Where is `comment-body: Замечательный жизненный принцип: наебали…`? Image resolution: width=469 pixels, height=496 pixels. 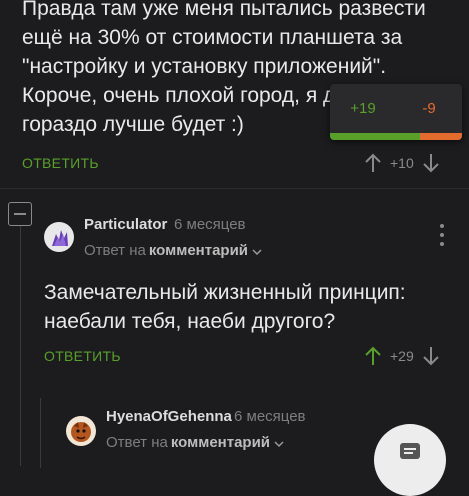 comment-body: Замечательный жизненный принцип: наебали… is located at coordinates (240, 307).